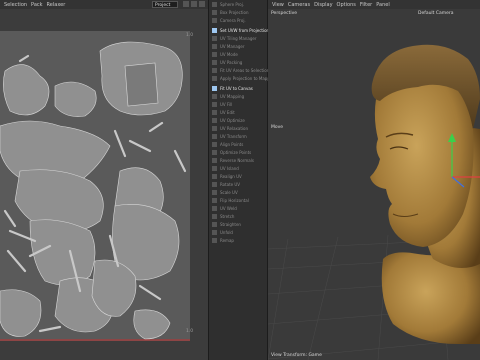 The height and width of the screenshot is (360, 480). Describe the element at coordinates (186, 4) in the screenshot. I see `move-tool-icon` at that location.